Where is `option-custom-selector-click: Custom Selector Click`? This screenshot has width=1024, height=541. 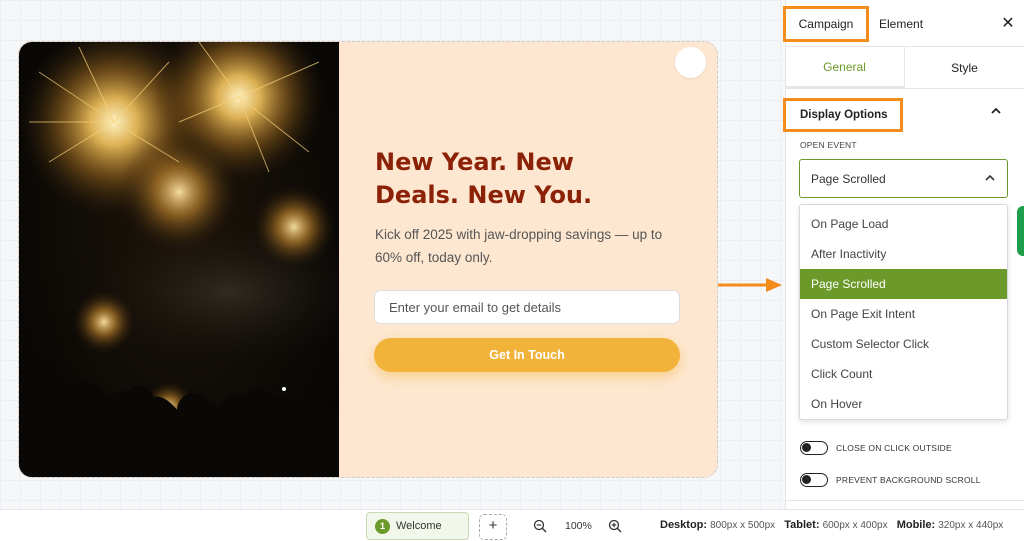
option-custom-selector-click: Custom Selector Click is located at coordinates (903, 344).